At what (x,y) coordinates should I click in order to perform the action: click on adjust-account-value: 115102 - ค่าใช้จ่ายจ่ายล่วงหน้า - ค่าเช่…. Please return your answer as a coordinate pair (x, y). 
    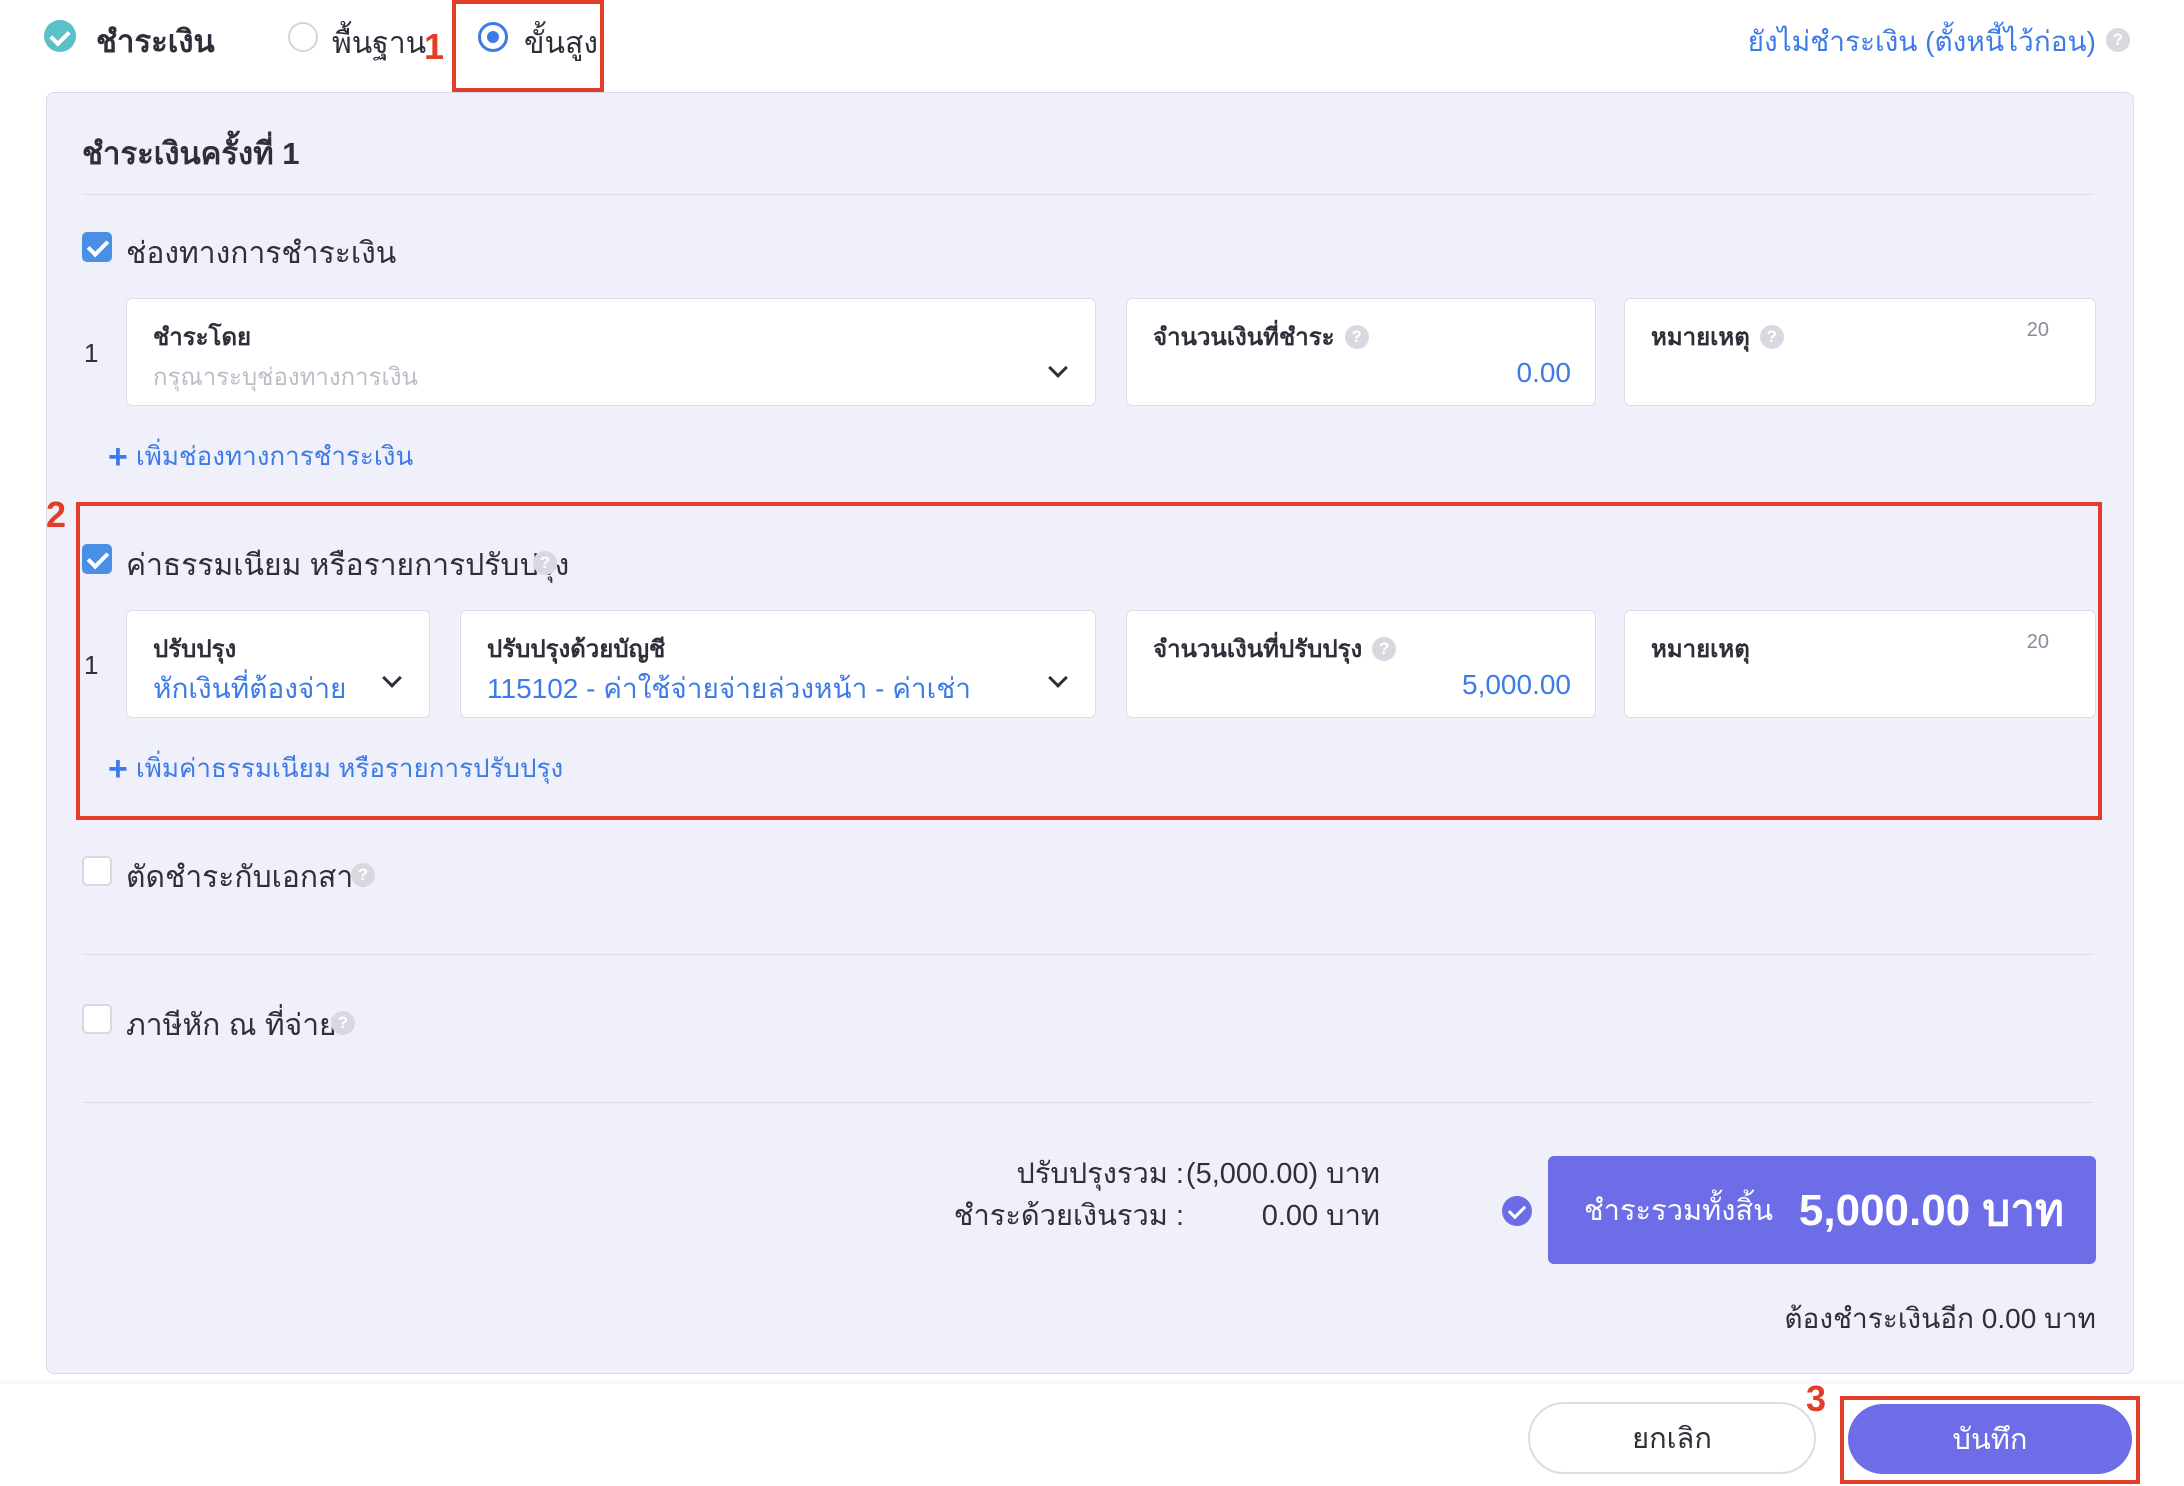
    Looking at the image, I should click on (729, 688).